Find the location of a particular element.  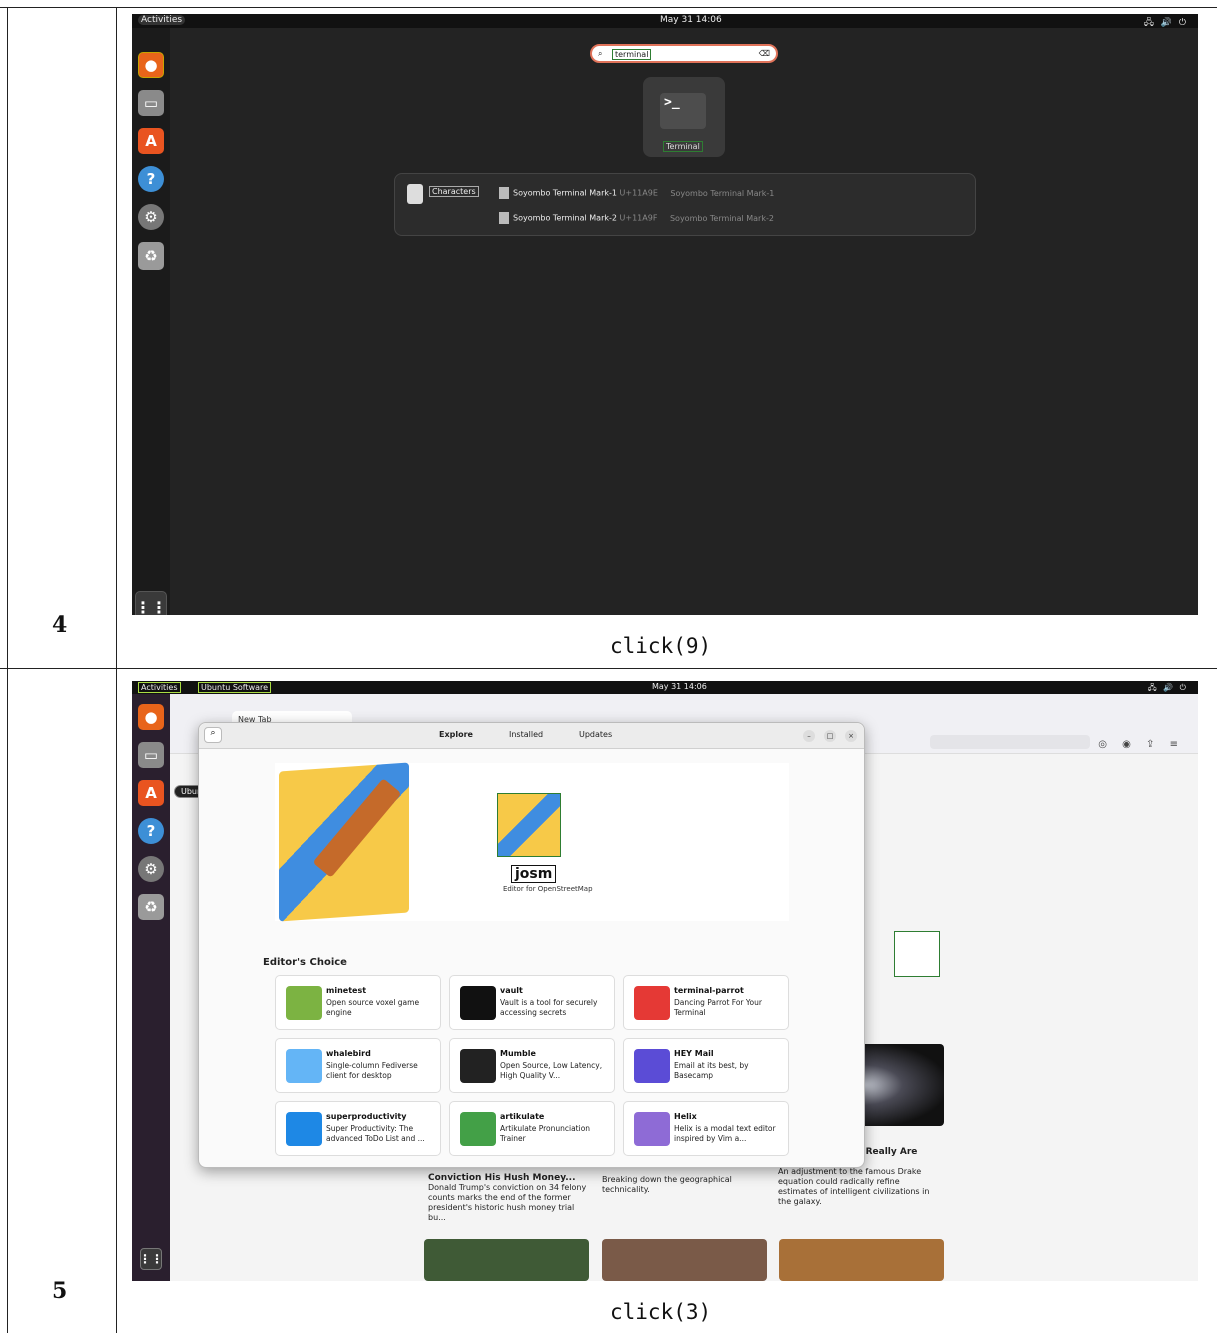

browser-toolbar-icons: ◎ ◉ ⇪ ≡ is located at coordinates (1141, 744).